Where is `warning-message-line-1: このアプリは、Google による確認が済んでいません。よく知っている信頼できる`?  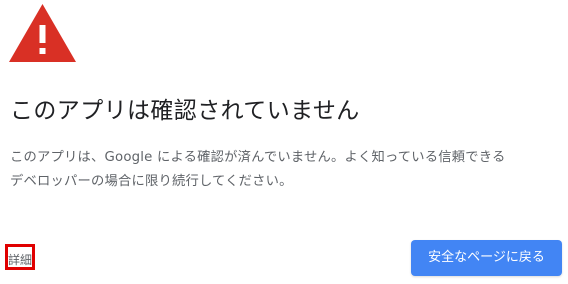 warning-message-line-1: このアプリは、Google による確認が済んでいません。よく知っている信頼できる is located at coordinates (258, 157).